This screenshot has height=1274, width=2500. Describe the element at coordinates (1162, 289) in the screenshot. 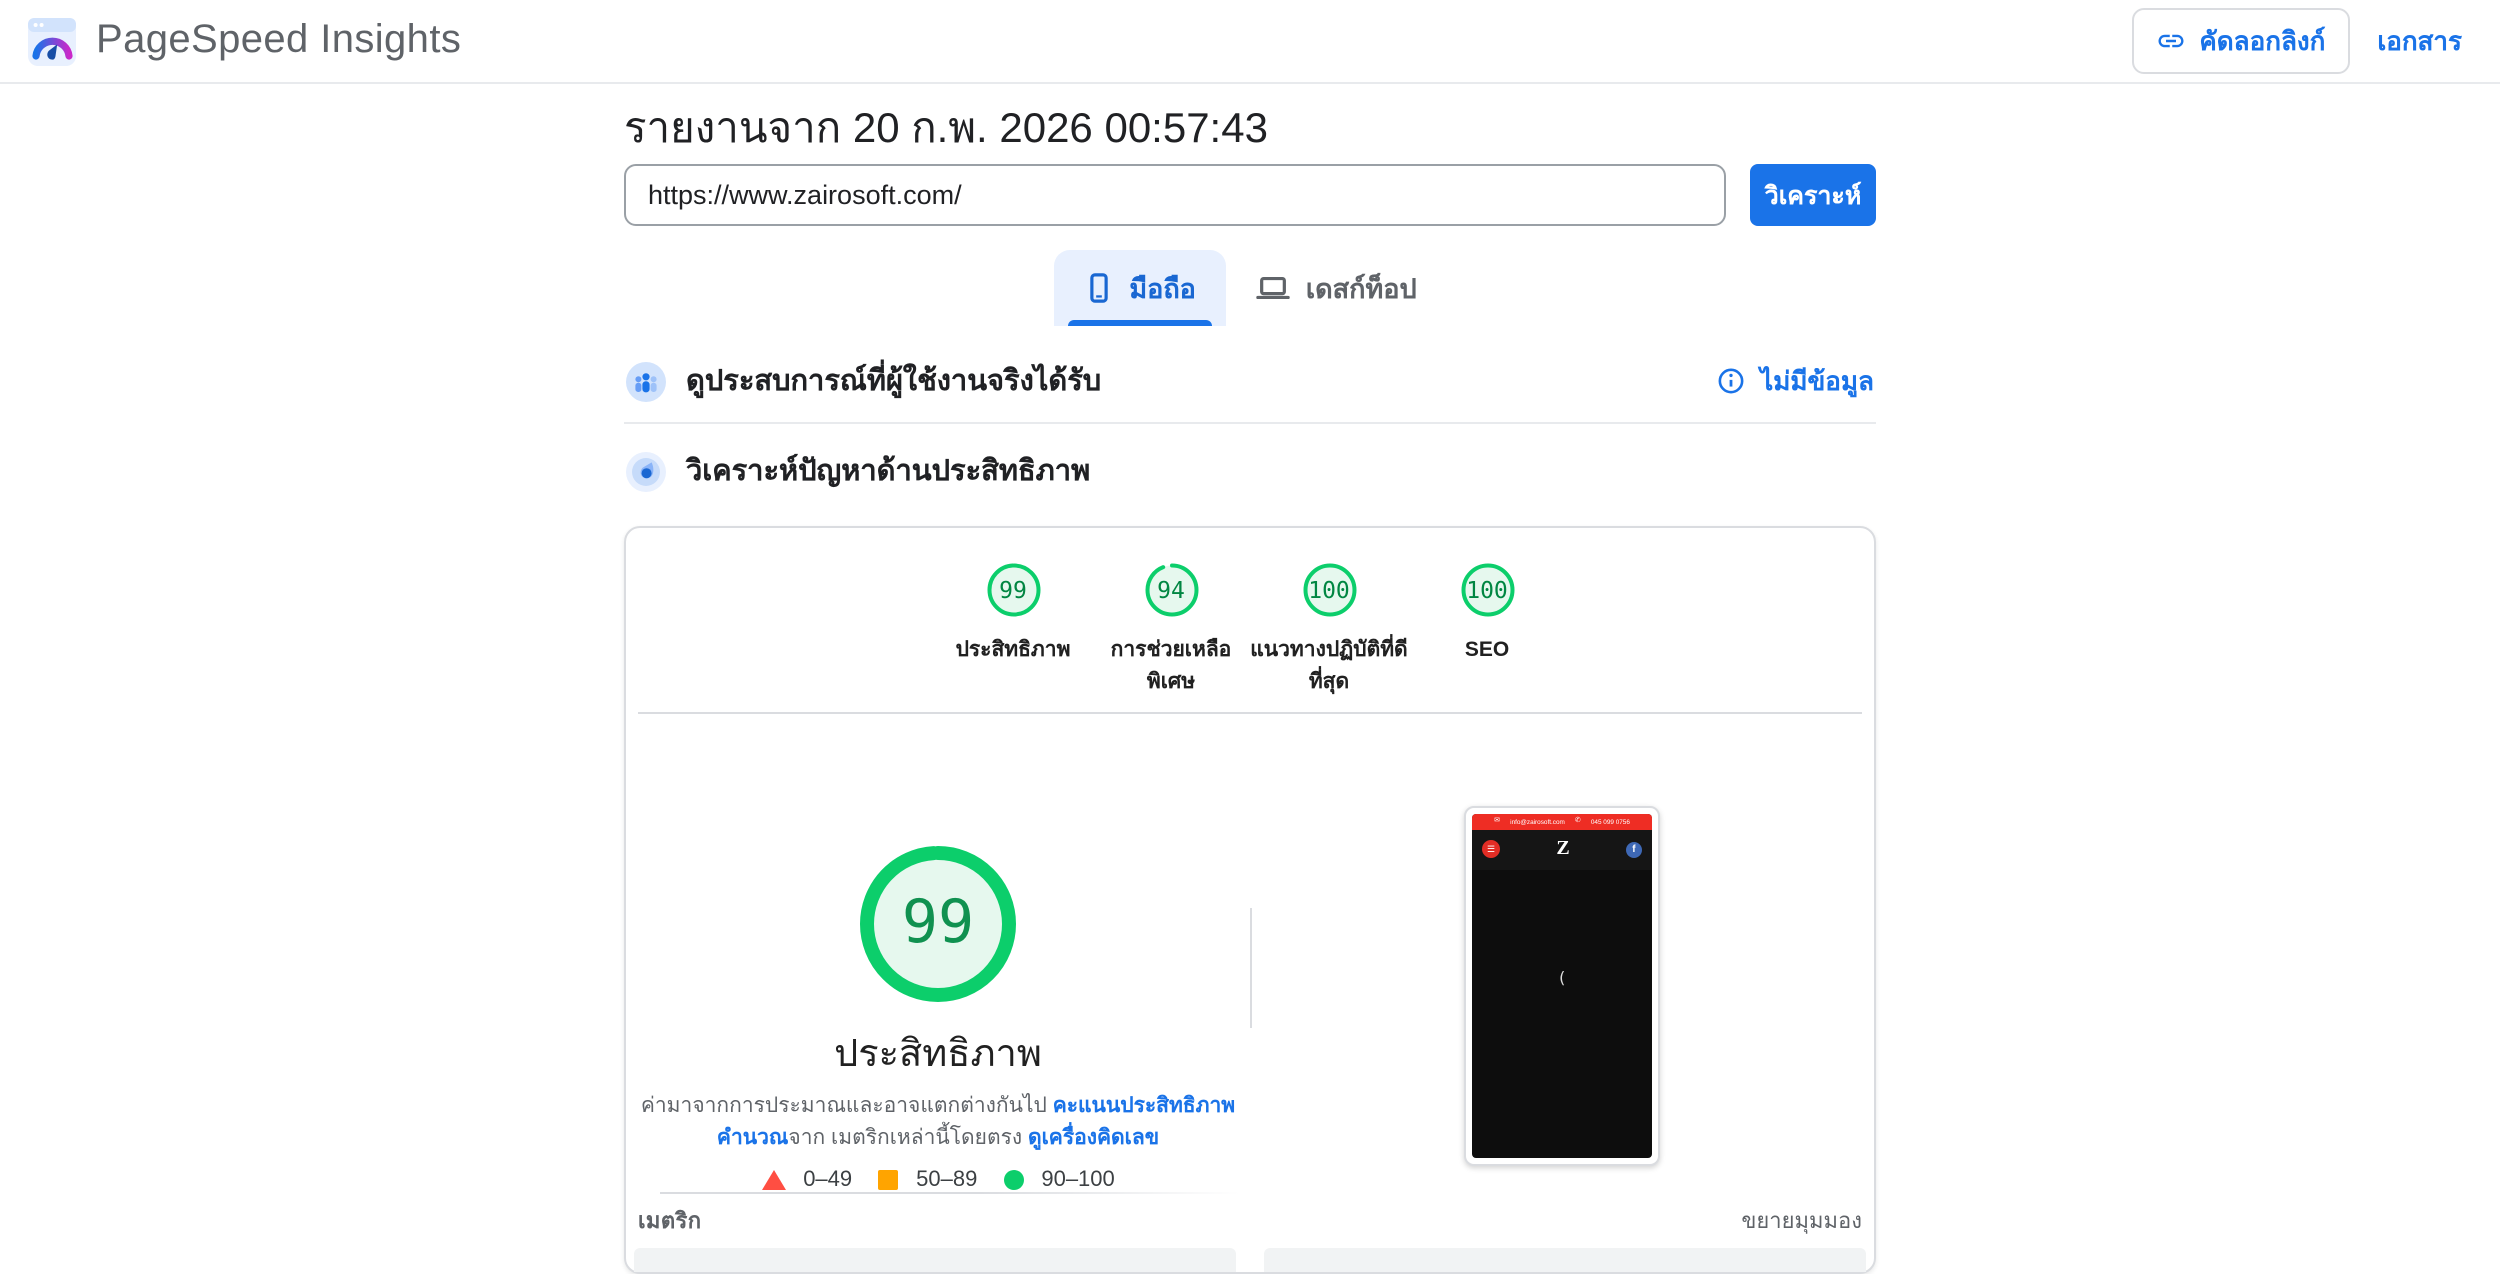

I see `tab-mobile-label: มือถือ` at that location.